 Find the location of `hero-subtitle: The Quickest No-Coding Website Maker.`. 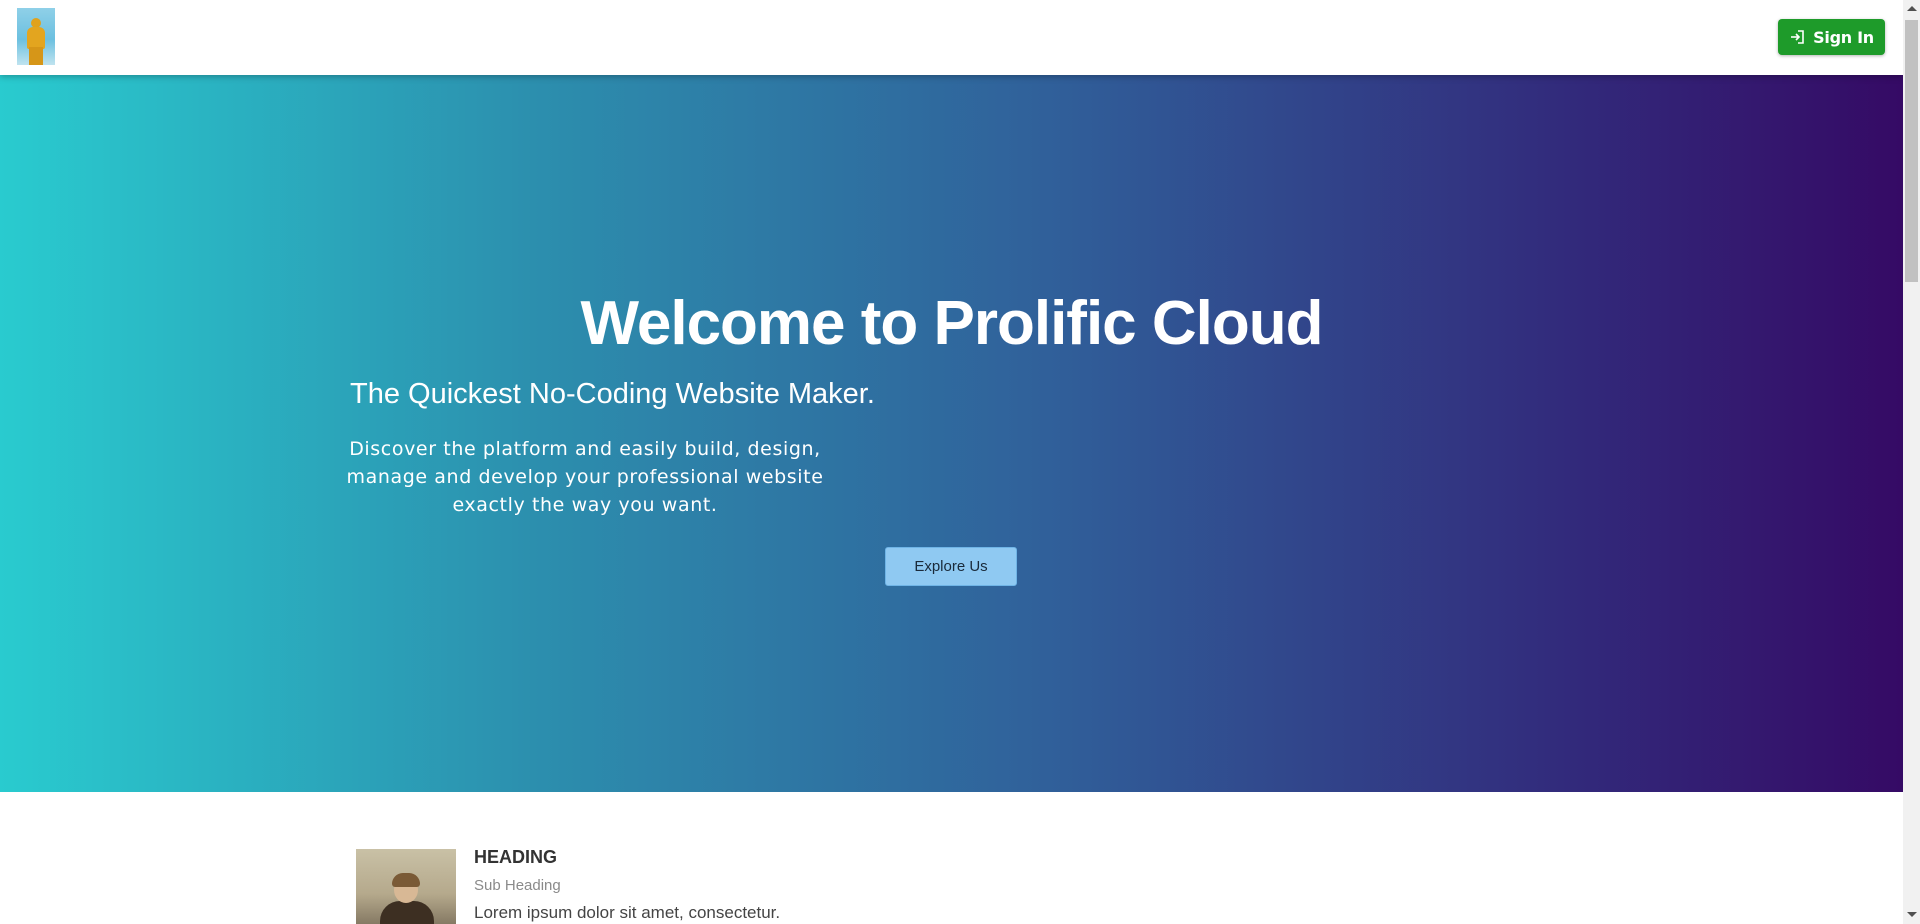

hero-subtitle: The Quickest No-Coding Website Maker. is located at coordinates (612, 394).